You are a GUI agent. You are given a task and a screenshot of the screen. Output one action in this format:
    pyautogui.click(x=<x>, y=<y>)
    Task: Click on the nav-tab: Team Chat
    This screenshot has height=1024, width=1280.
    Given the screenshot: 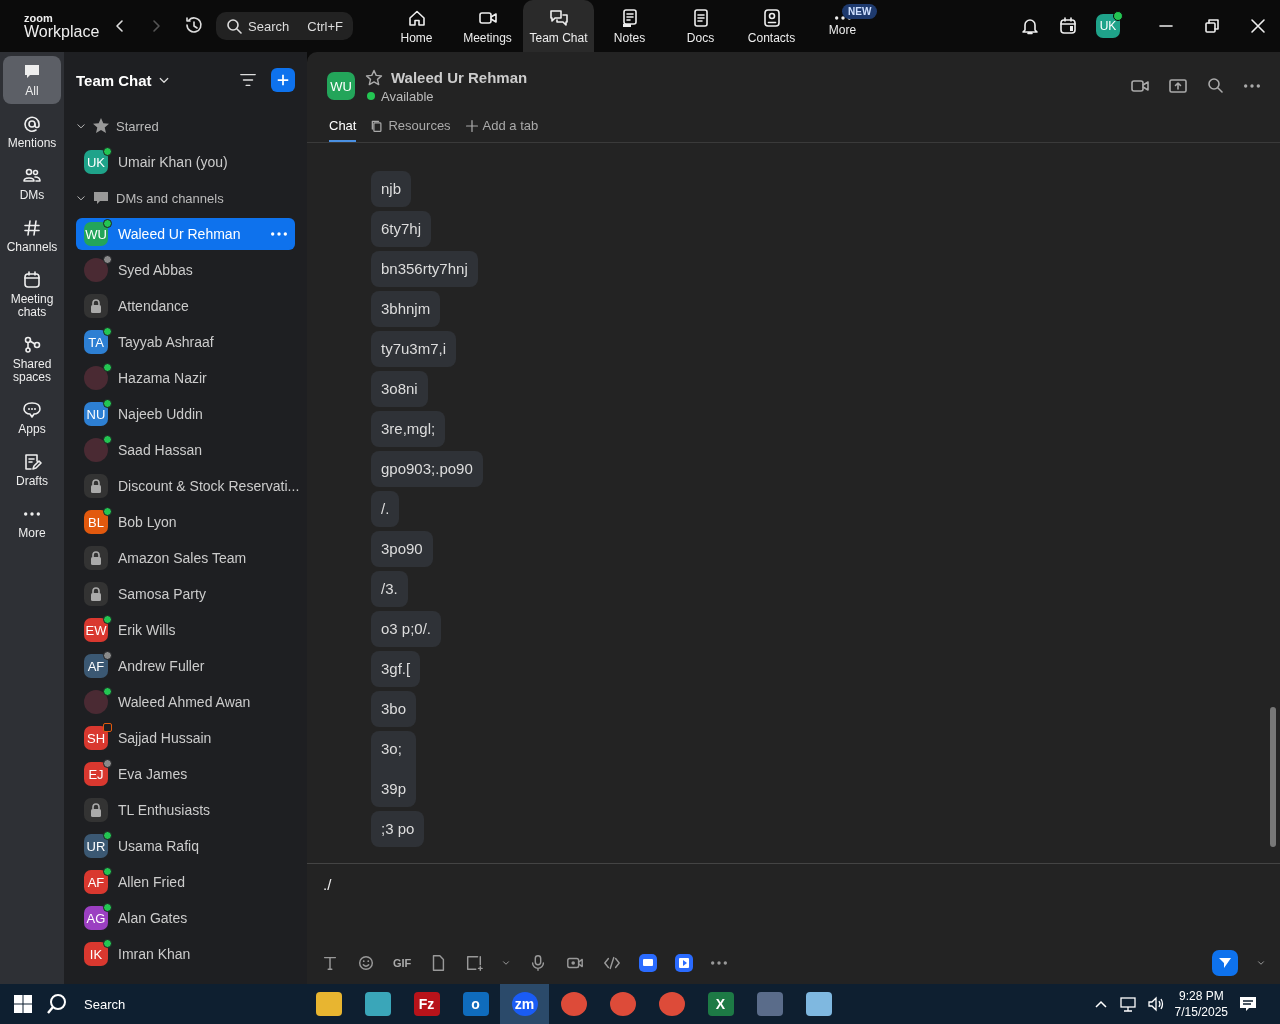 What is the action you would take?
    pyautogui.click(x=558, y=26)
    